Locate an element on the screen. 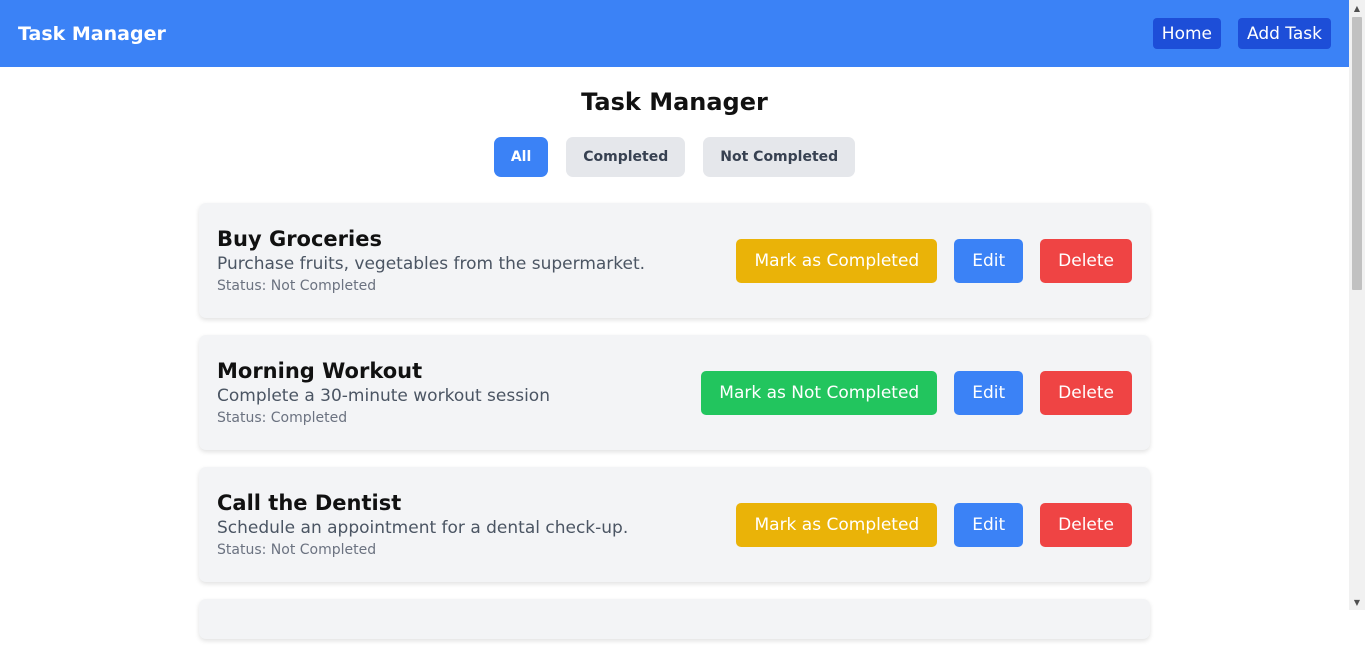 This screenshot has height=656, width=1365. task-status: Status: Completed is located at coordinates (282, 418).